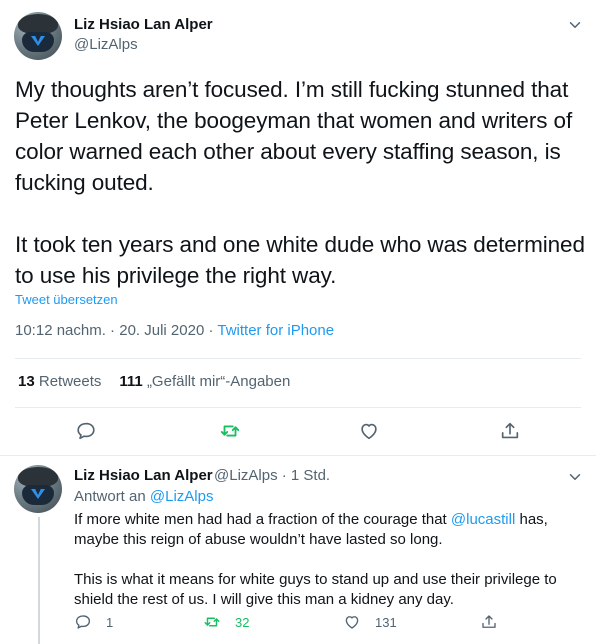 Image resolution: width=596 pixels, height=644 pixels. I want to click on timestamp: 10:12 nachm. · 20. Juli 2020 ·, so click(116, 330).